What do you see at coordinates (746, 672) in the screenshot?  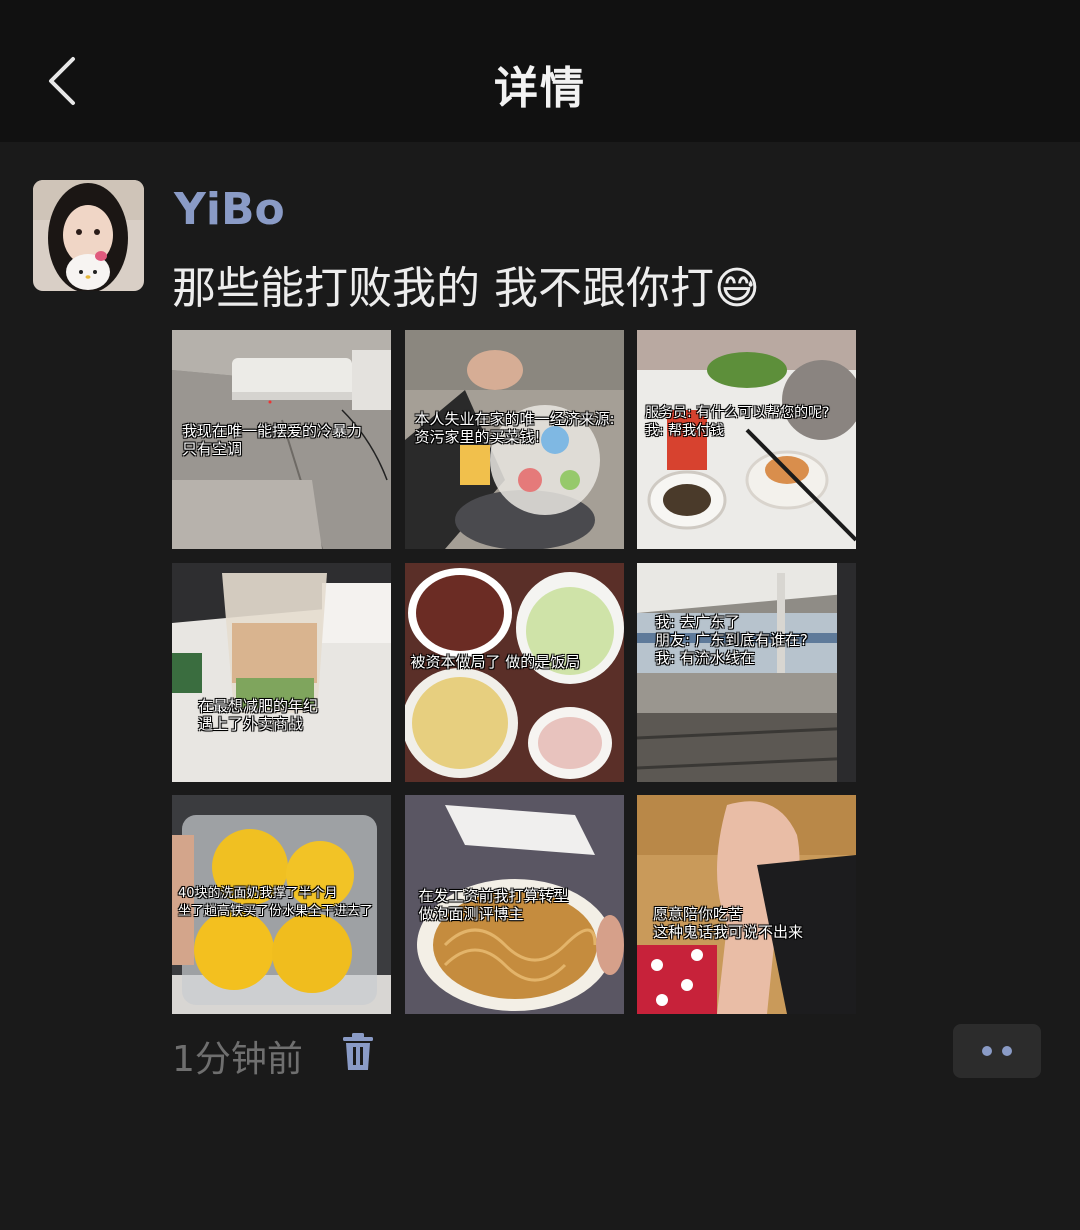 I see `photo-tile: 我: 去广东了 朋友: 广东到底有谁在? 我: 有流水线在` at bounding box center [746, 672].